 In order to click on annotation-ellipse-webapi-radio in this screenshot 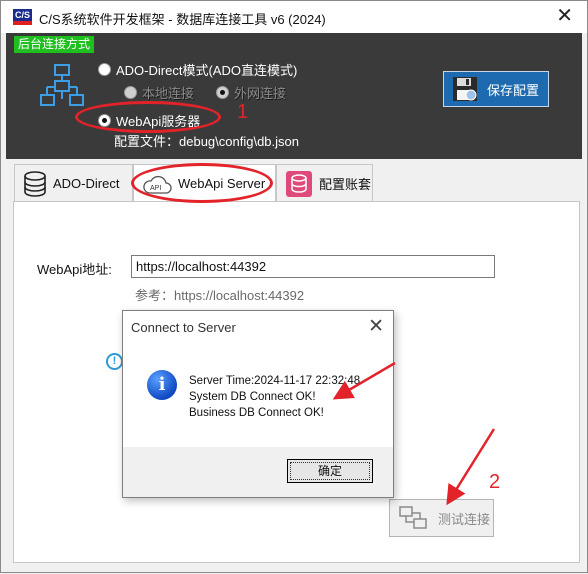, I will do `click(148, 117)`.